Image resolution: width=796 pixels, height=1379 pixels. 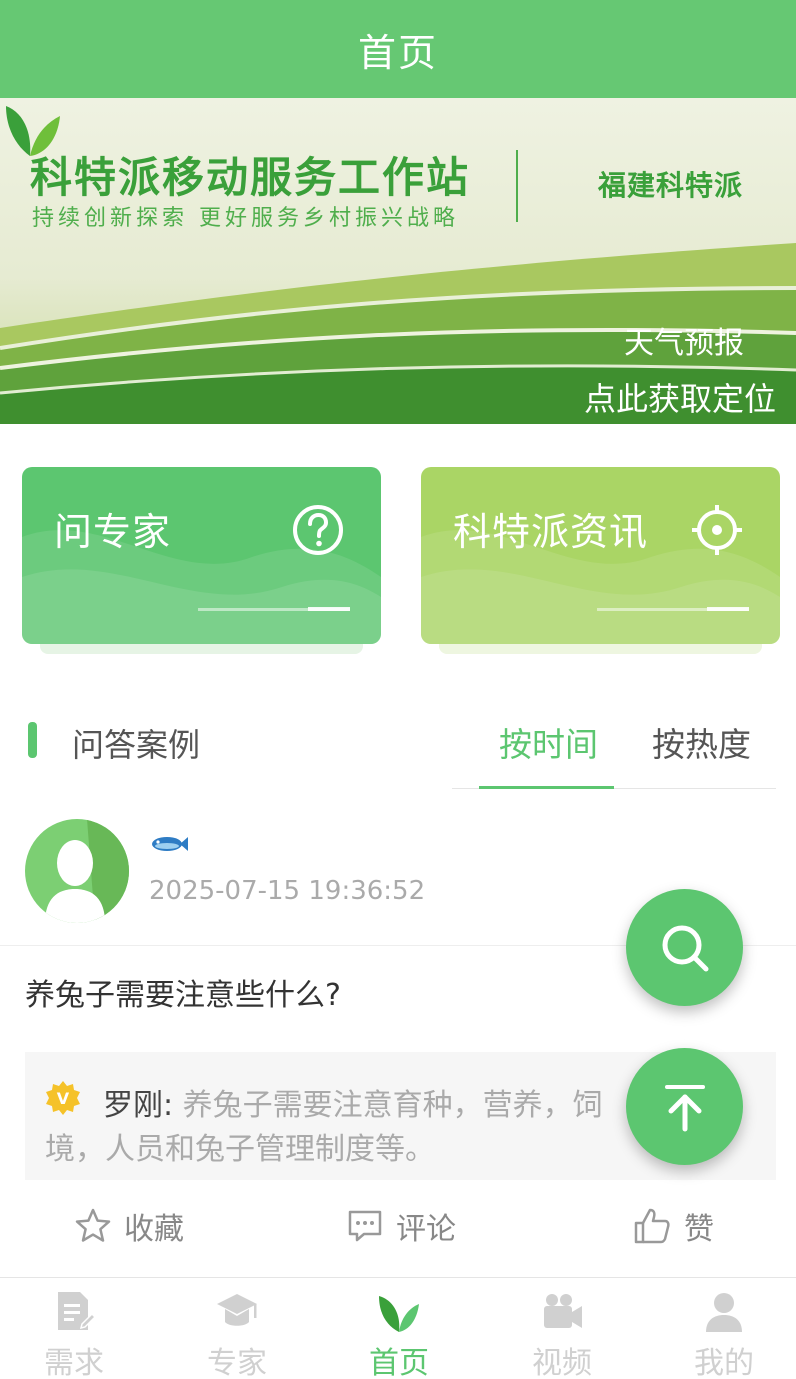 I want to click on search-fab-button, so click(x=684, y=947).